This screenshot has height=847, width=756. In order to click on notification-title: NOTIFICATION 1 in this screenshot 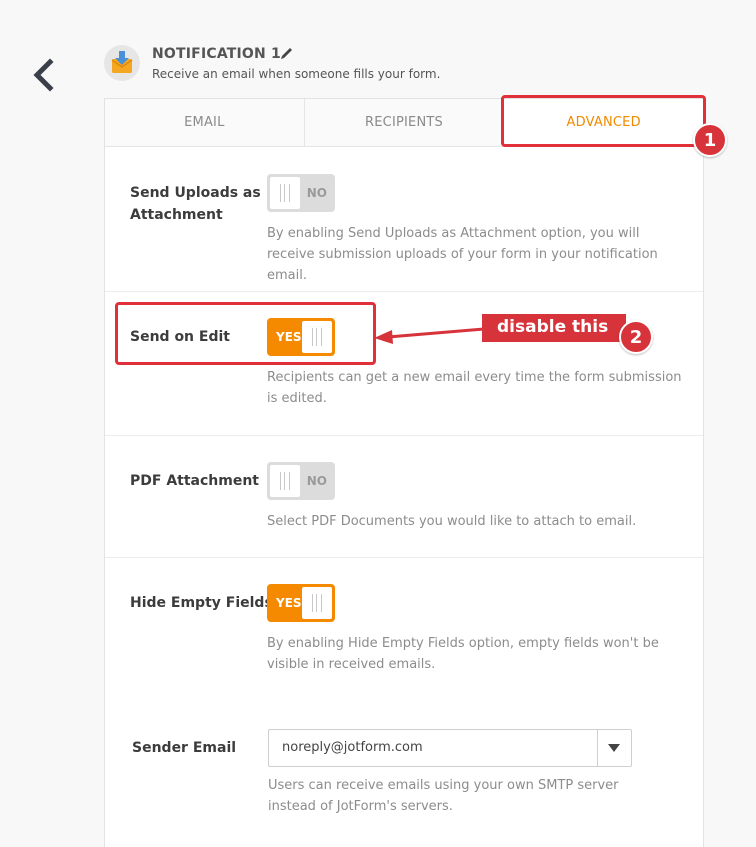, I will do `click(216, 54)`.